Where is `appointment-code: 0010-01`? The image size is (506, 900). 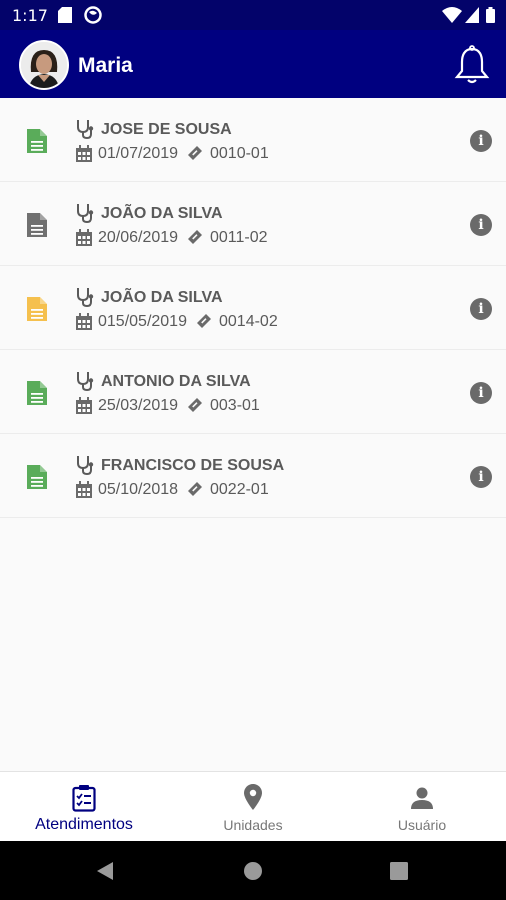
appointment-code: 0010-01 is located at coordinates (239, 153).